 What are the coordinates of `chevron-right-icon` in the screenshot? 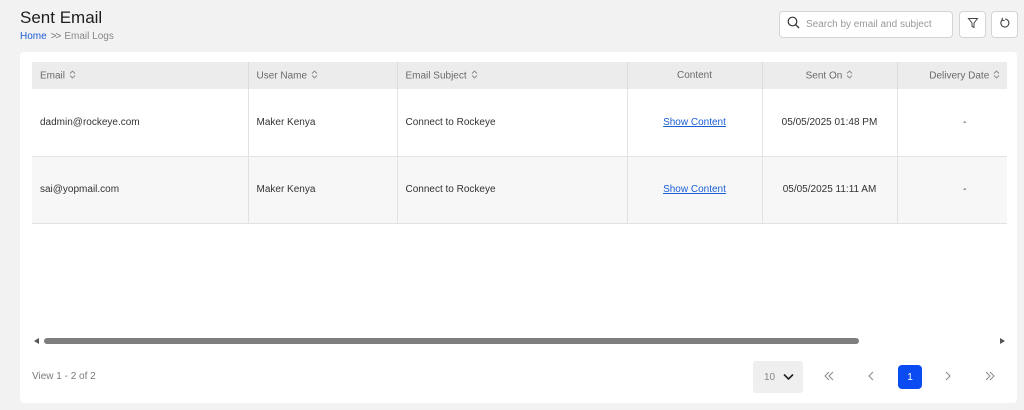 It's located at (948, 377).